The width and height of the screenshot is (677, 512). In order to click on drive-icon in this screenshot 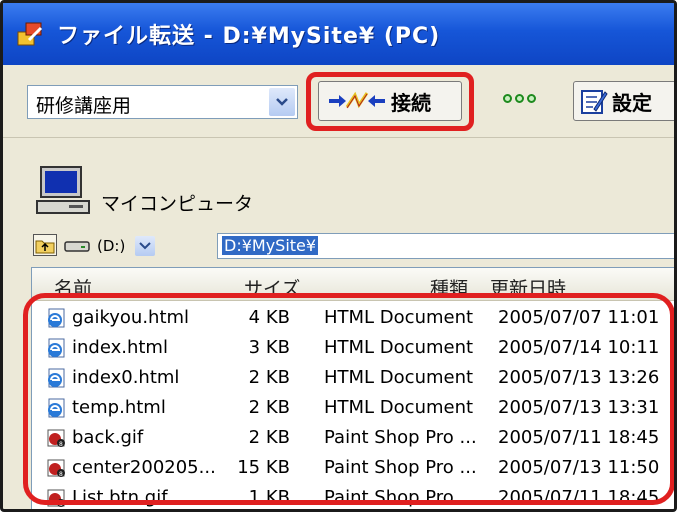, I will do `click(77, 246)`.